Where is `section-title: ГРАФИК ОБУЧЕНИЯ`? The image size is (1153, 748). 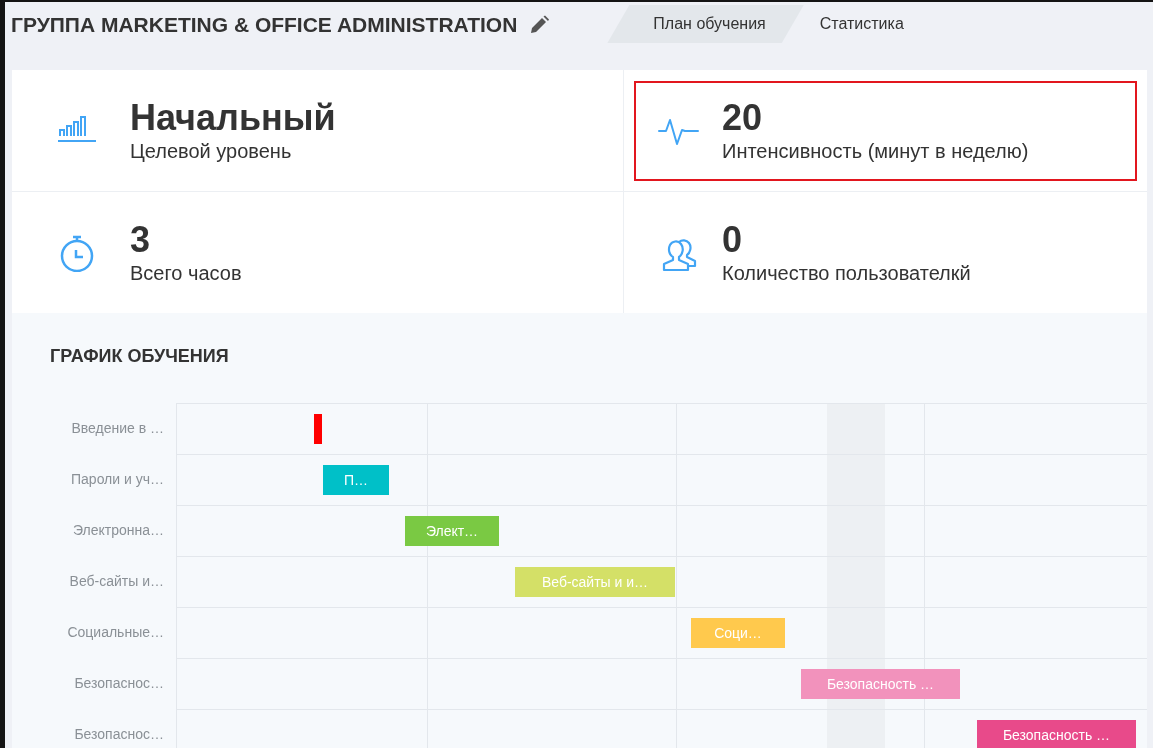 section-title: ГРАФИК ОБУЧЕНИЯ is located at coordinates (140, 356).